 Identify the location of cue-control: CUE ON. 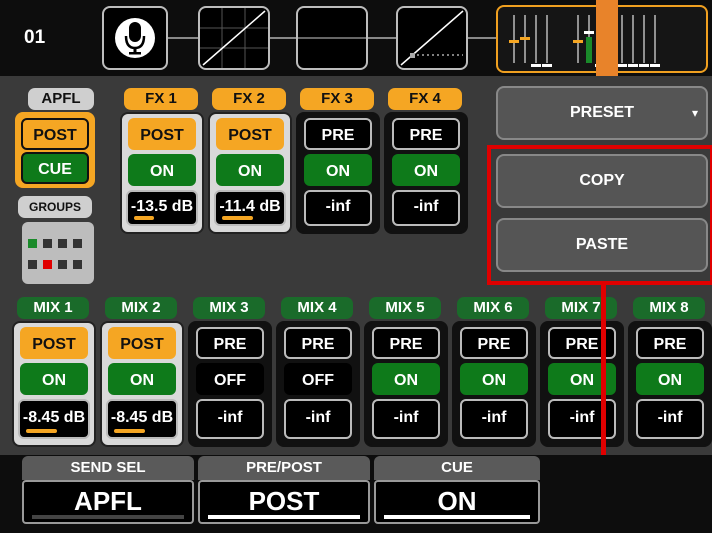
(457, 490).